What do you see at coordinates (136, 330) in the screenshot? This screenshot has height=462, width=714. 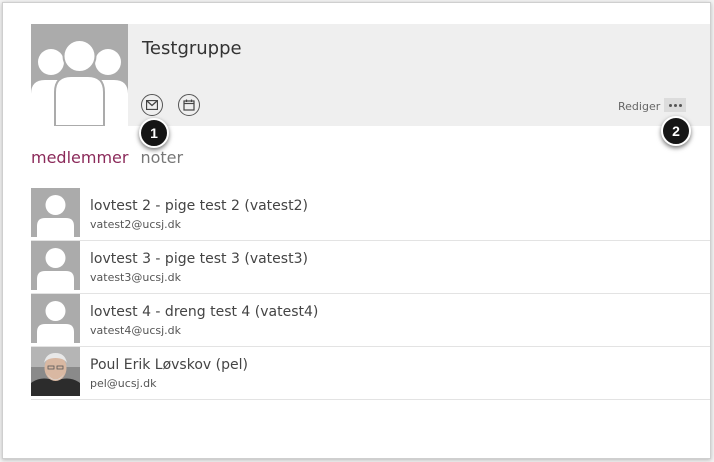 I see `member-email: vatest4@ucsj.dk` at bounding box center [136, 330].